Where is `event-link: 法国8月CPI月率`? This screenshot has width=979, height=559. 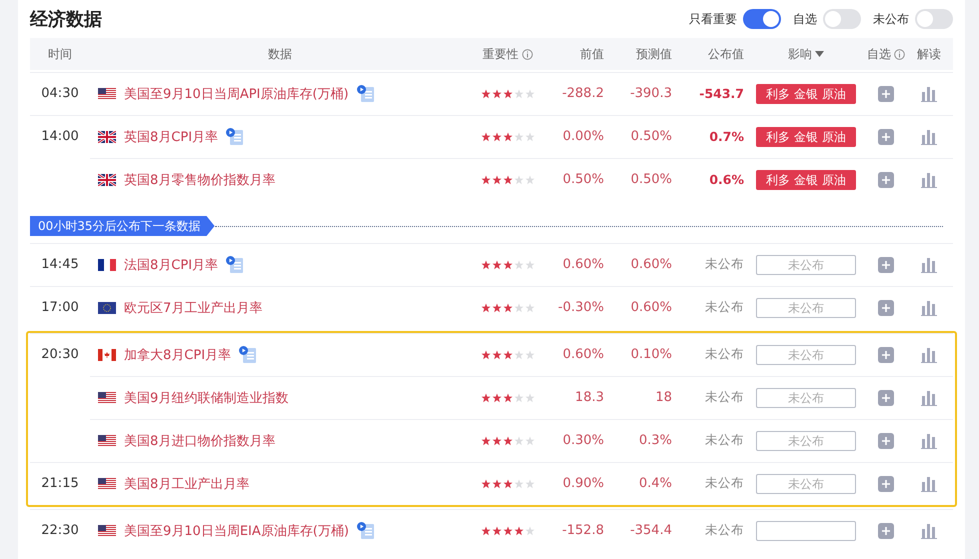 event-link: 法国8月CPI月率 is located at coordinates (171, 265).